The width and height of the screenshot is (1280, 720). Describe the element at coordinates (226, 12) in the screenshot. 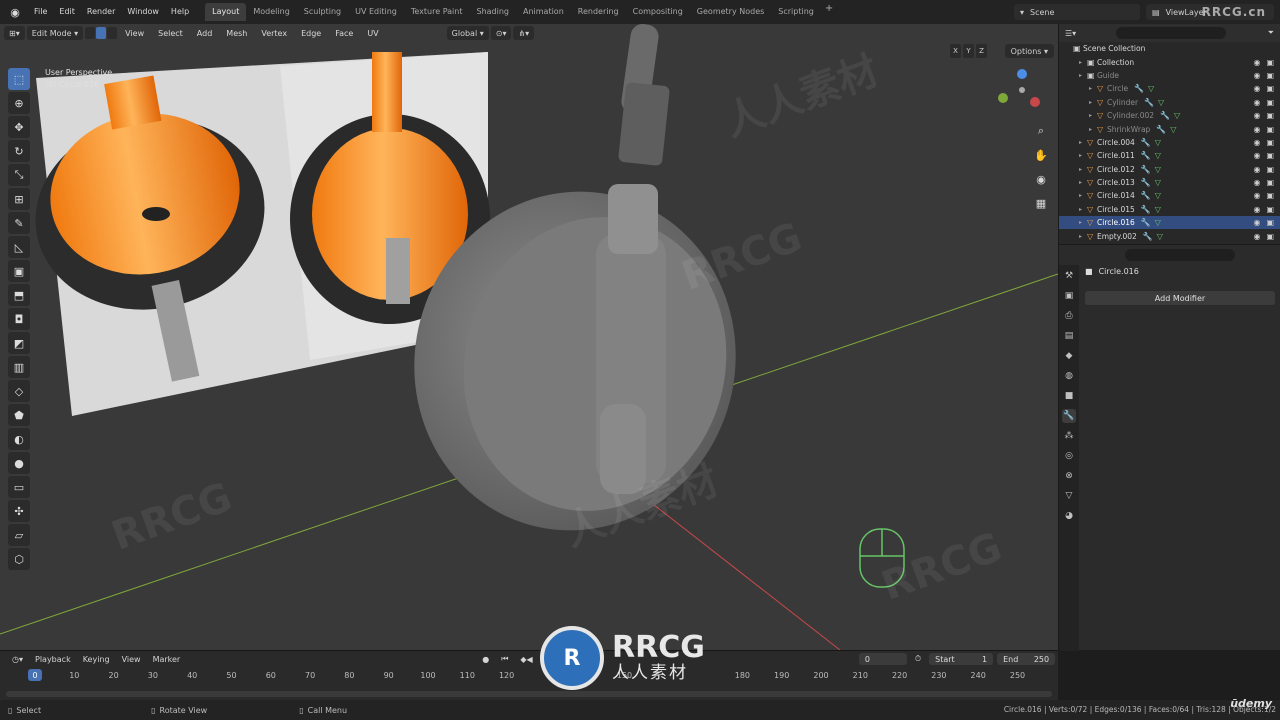

I see `tab-layout: Layout` at that location.